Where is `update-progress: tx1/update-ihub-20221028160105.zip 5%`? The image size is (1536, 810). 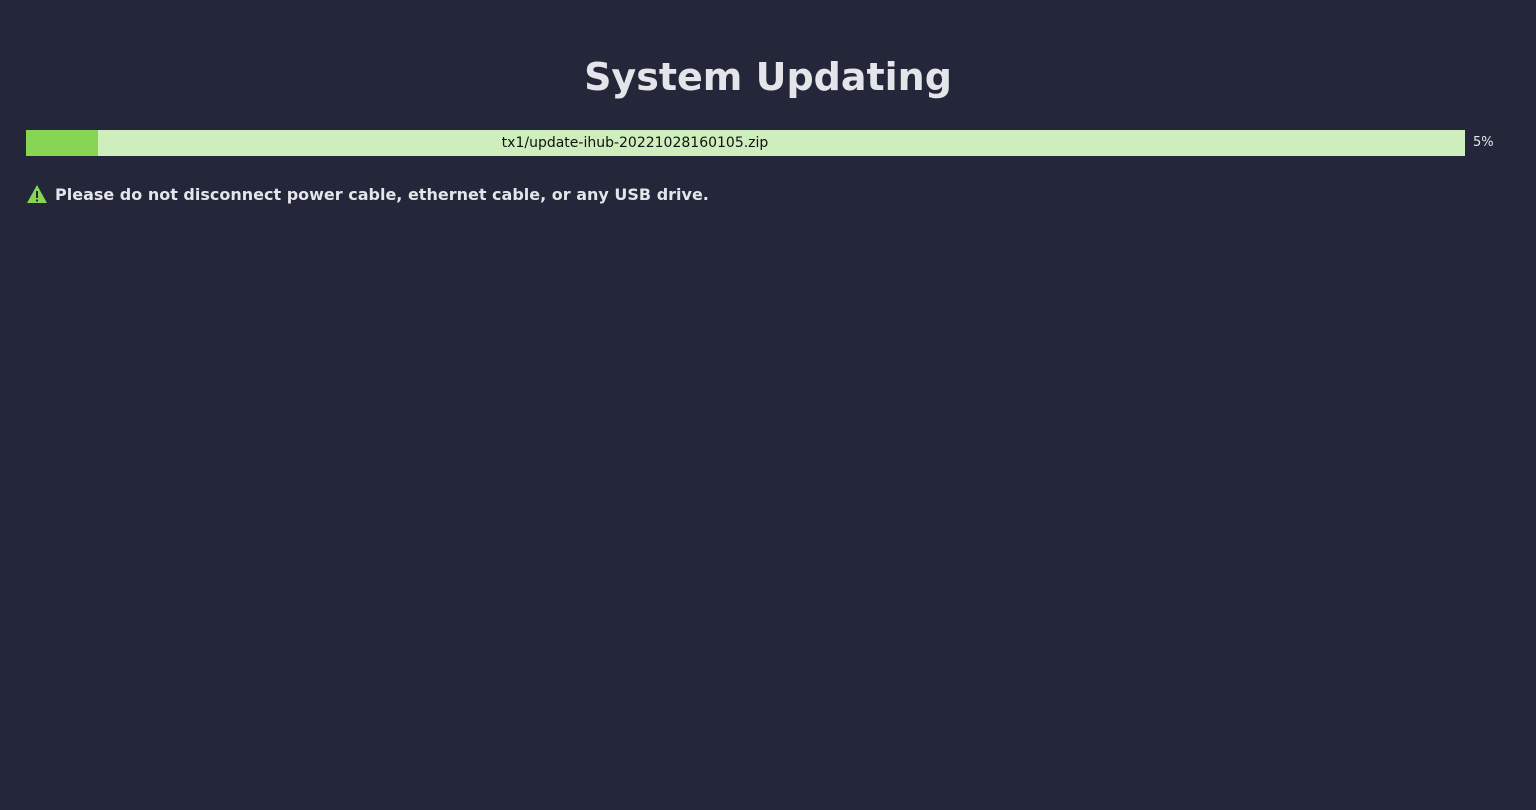
update-progress: tx1/update-ihub-20221028160105.zip 5% is located at coordinates (766, 143).